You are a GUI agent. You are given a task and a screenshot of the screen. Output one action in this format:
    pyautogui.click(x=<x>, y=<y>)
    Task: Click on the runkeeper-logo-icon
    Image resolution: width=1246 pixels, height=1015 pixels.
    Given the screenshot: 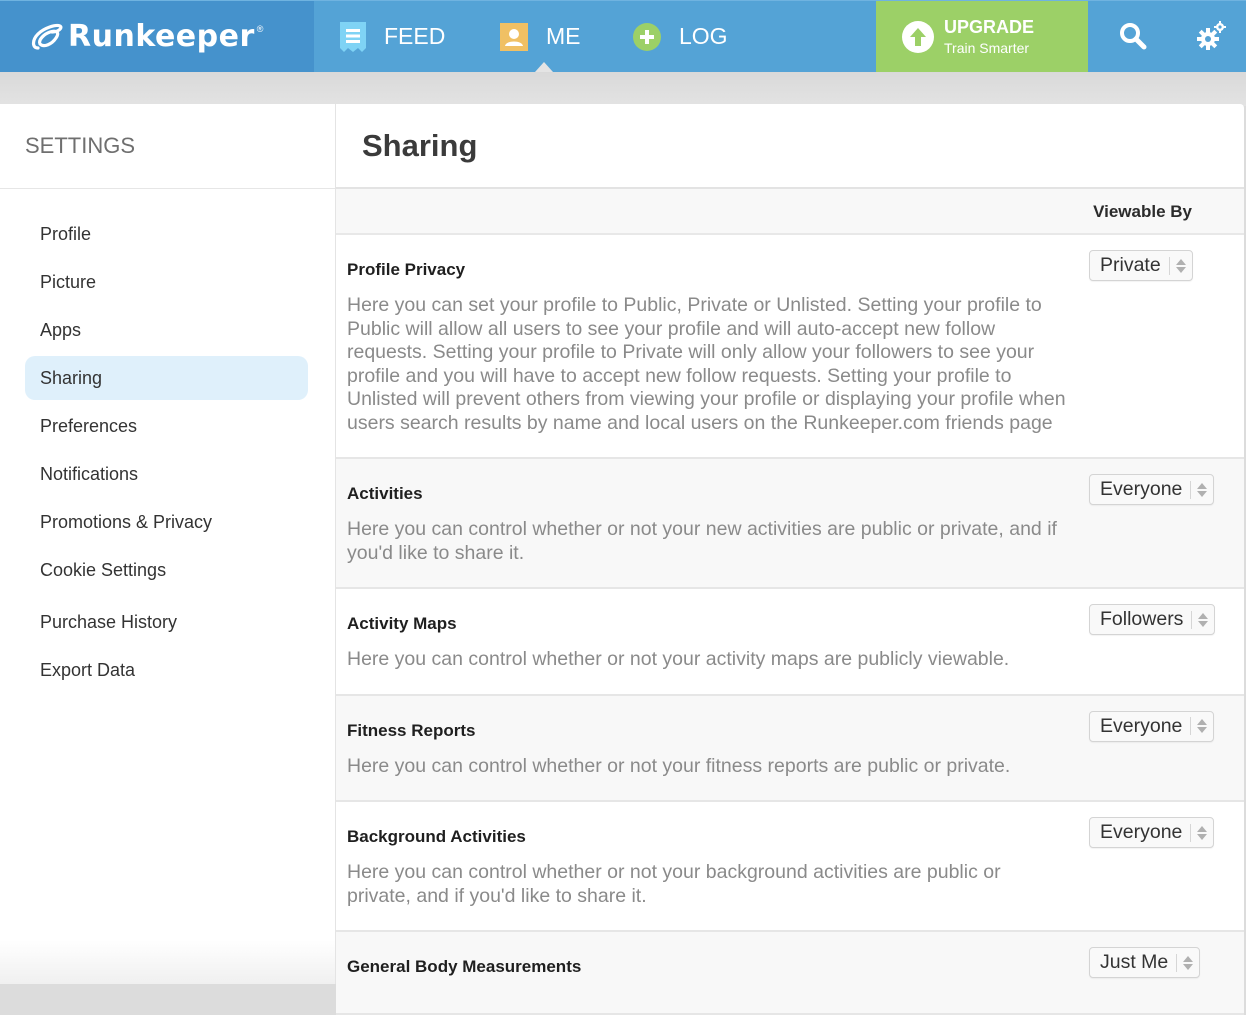 What is the action you would take?
    pyautogui.click(x=47, y=36)
    